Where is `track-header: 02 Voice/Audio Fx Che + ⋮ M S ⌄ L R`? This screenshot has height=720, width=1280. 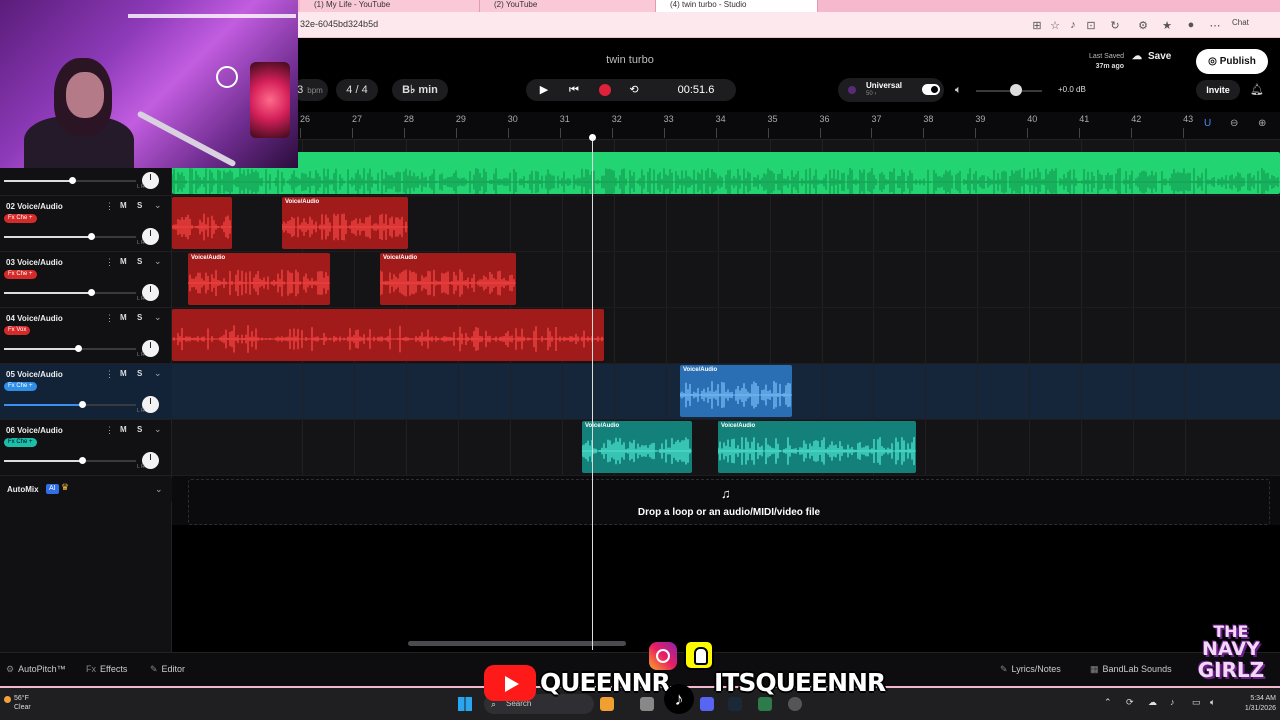 track-header: 02 Voice/Audio Fx Che + ⋮ M S ⌄ L R is located at coordinates (86, 224).